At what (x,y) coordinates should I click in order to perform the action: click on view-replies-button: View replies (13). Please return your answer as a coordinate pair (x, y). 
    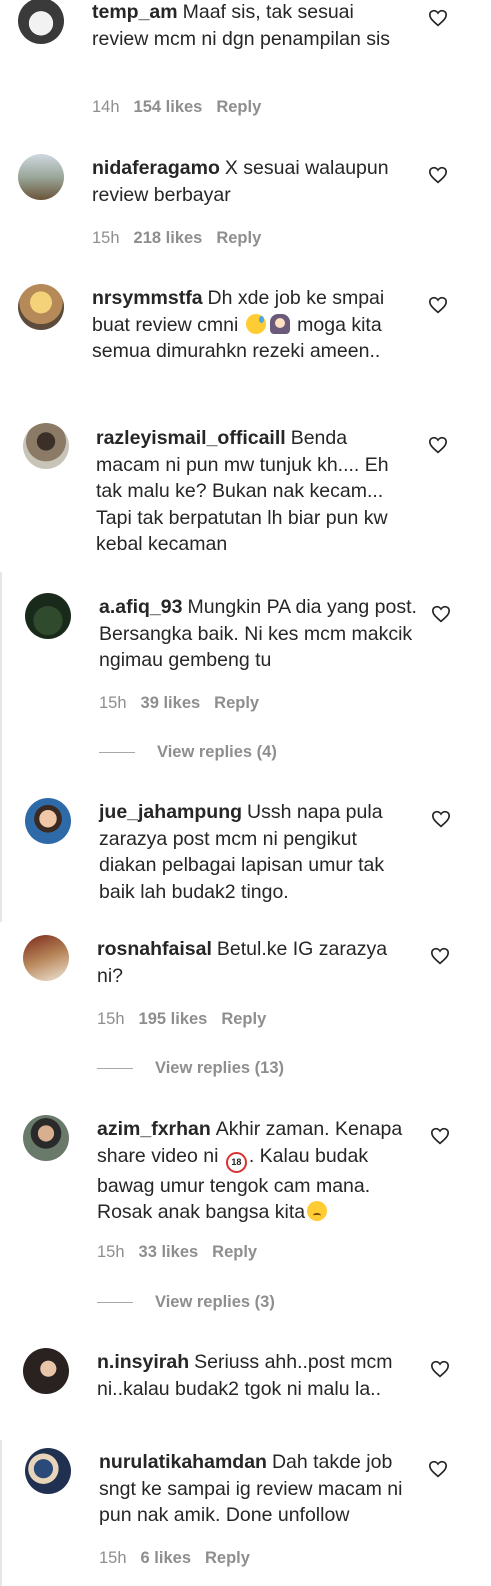
    Looking at the image, I should click on (190, 1068).